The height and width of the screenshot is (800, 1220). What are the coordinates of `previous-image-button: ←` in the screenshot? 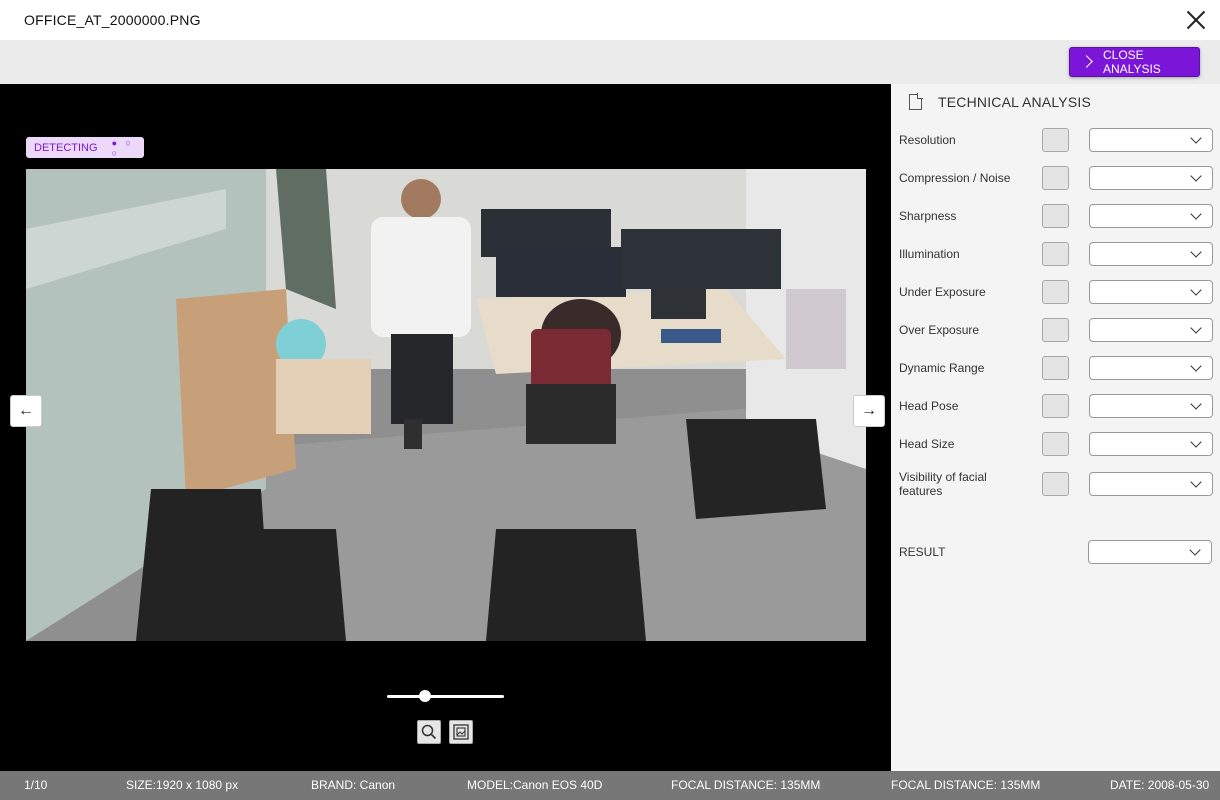 It's located at (26, 411).